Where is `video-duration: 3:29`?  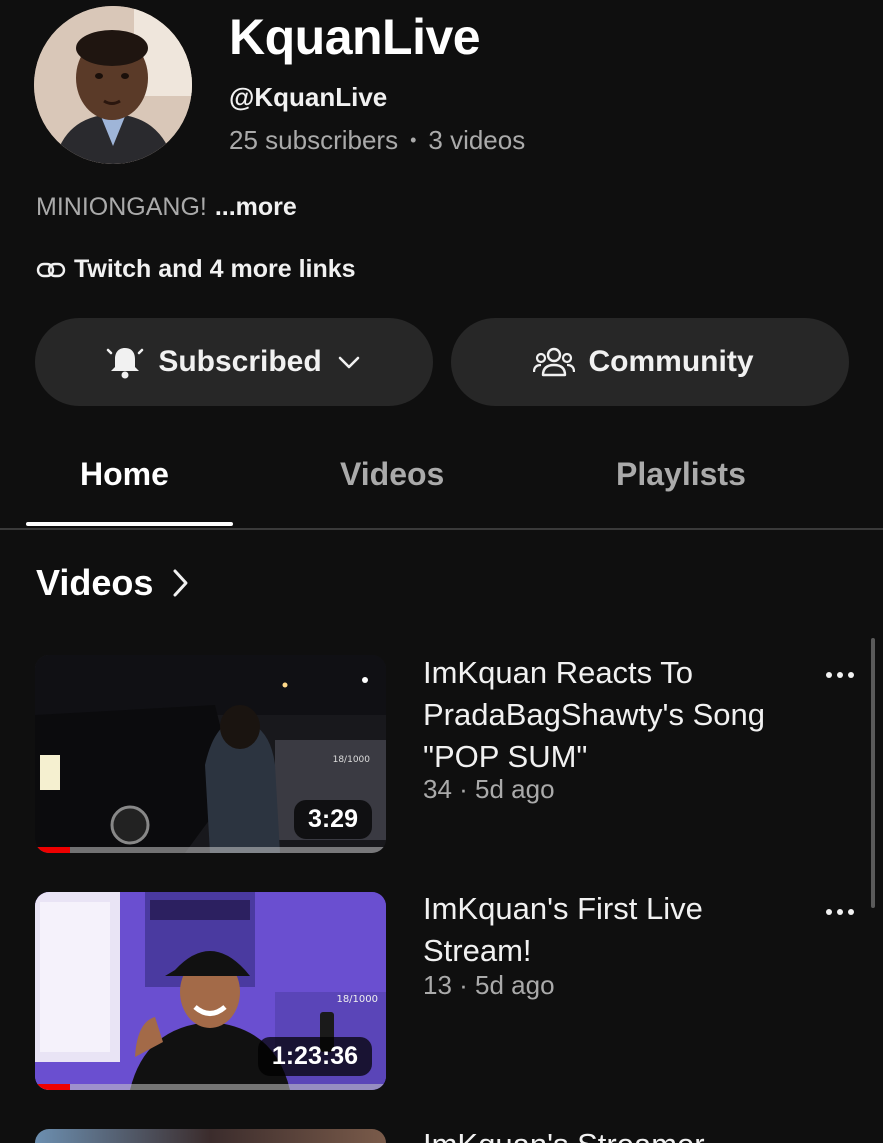
video-duration: 3:29 is located at coordinates (332, 819).